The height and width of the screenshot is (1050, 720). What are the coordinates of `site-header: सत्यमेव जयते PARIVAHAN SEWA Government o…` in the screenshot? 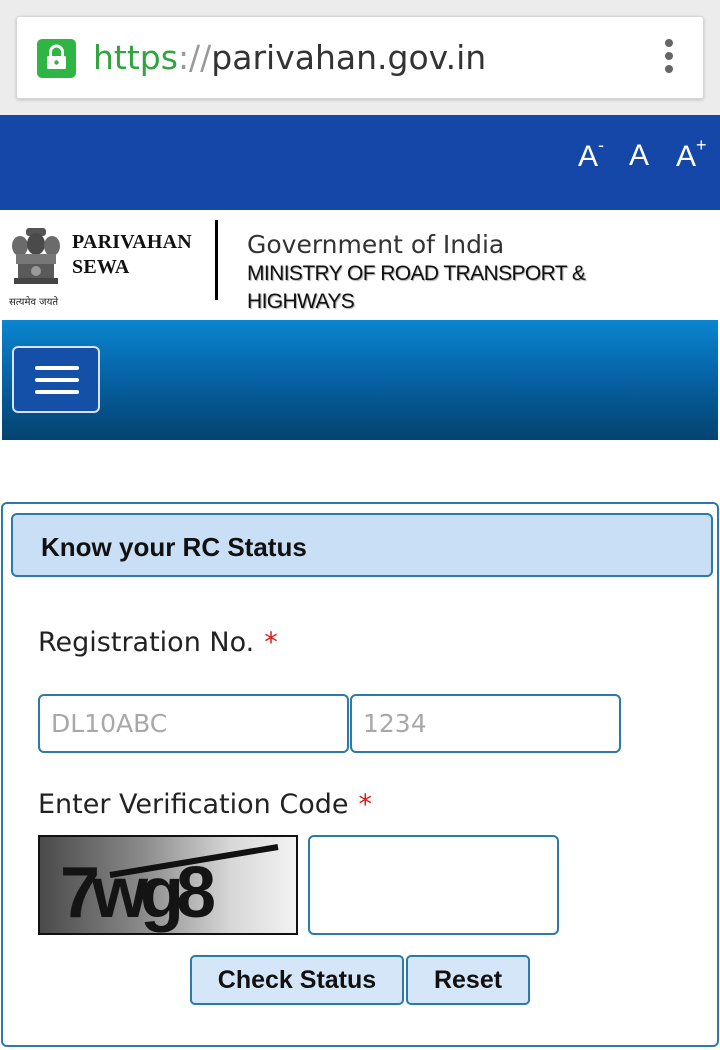 It's located at (360, 265).